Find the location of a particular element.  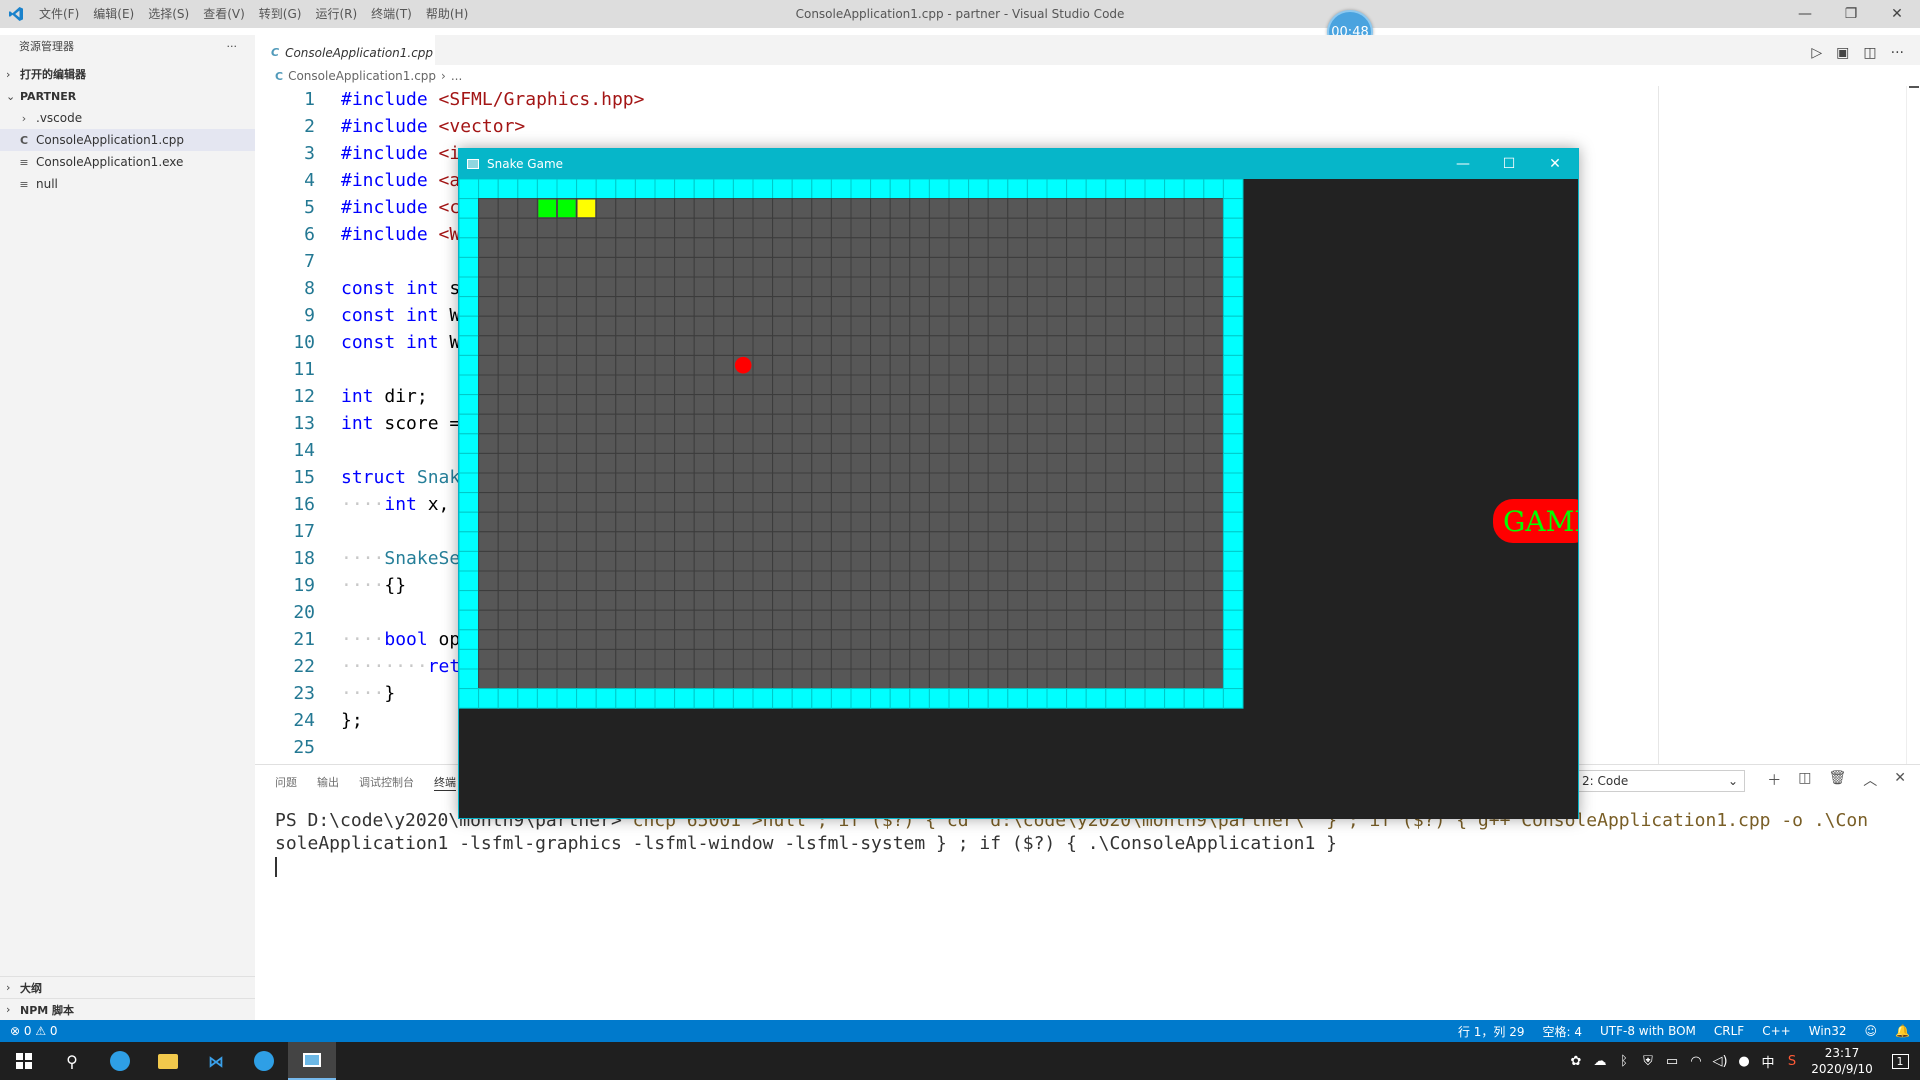

menu-item: 选择(S) is located at coordinates (168, 14).